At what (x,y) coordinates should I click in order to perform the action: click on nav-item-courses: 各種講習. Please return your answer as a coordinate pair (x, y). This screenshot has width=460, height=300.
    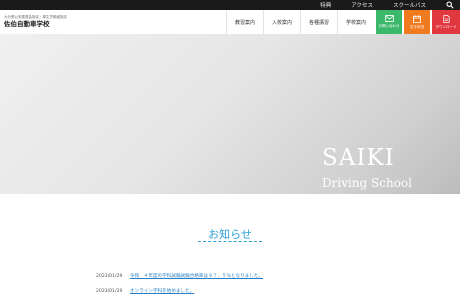
    Looking at the image, I should click on (318, 22).